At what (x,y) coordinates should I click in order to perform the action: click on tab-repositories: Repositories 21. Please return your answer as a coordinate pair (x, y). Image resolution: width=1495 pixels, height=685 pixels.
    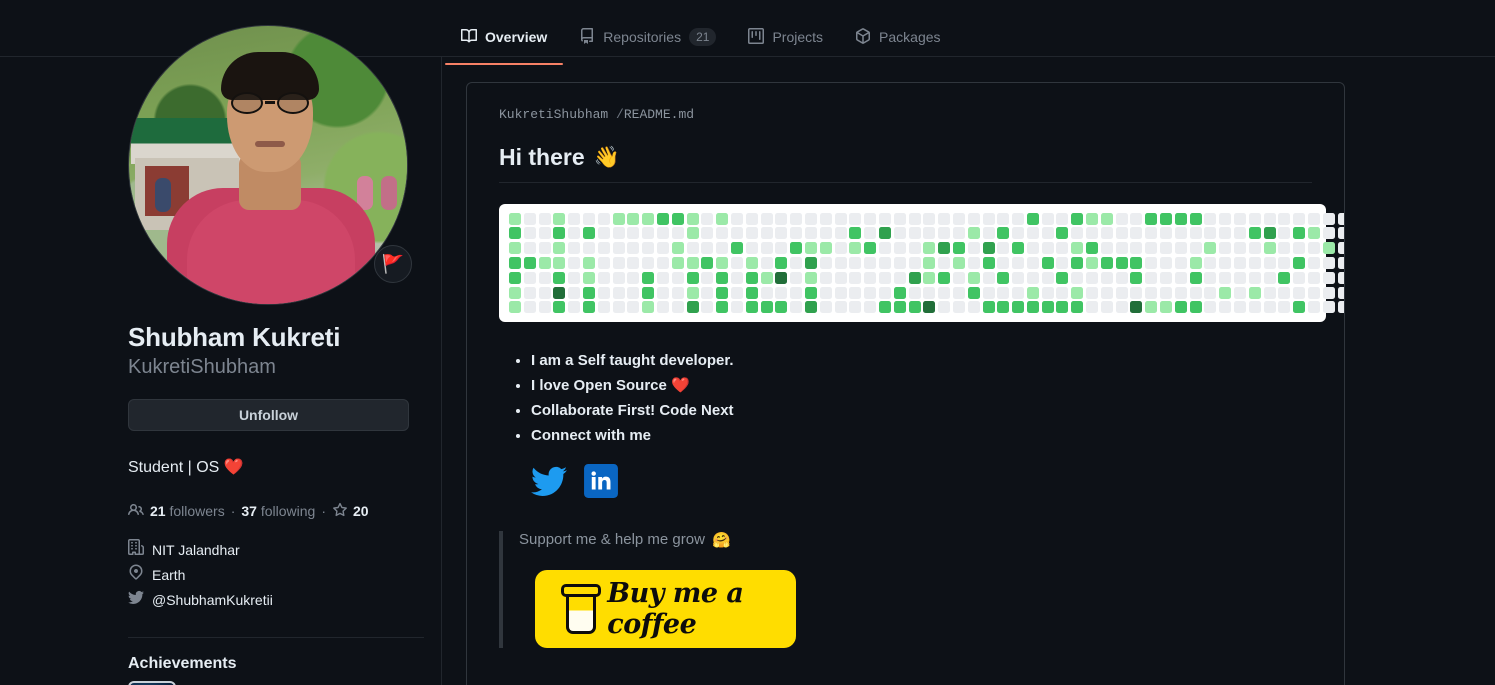
    Looking at the image, I should click on (647, 36).